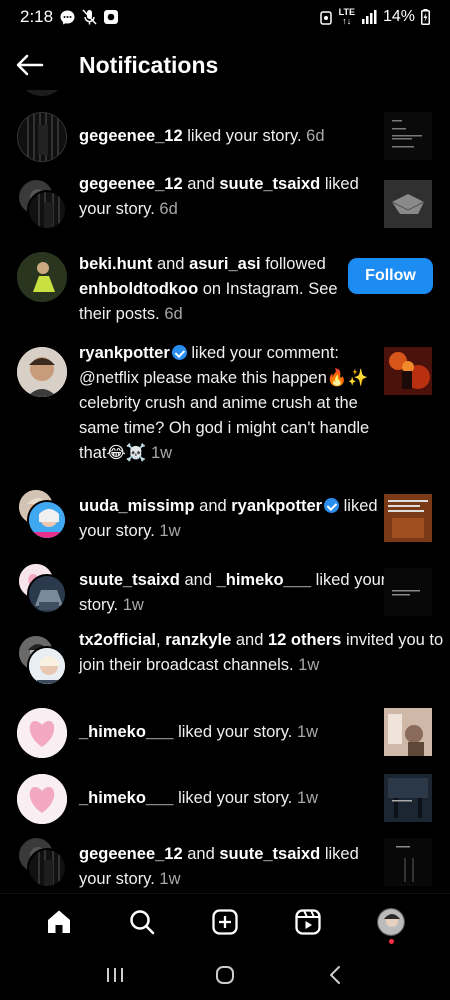  I want to click on home-pill-icon, so click(225, 975).